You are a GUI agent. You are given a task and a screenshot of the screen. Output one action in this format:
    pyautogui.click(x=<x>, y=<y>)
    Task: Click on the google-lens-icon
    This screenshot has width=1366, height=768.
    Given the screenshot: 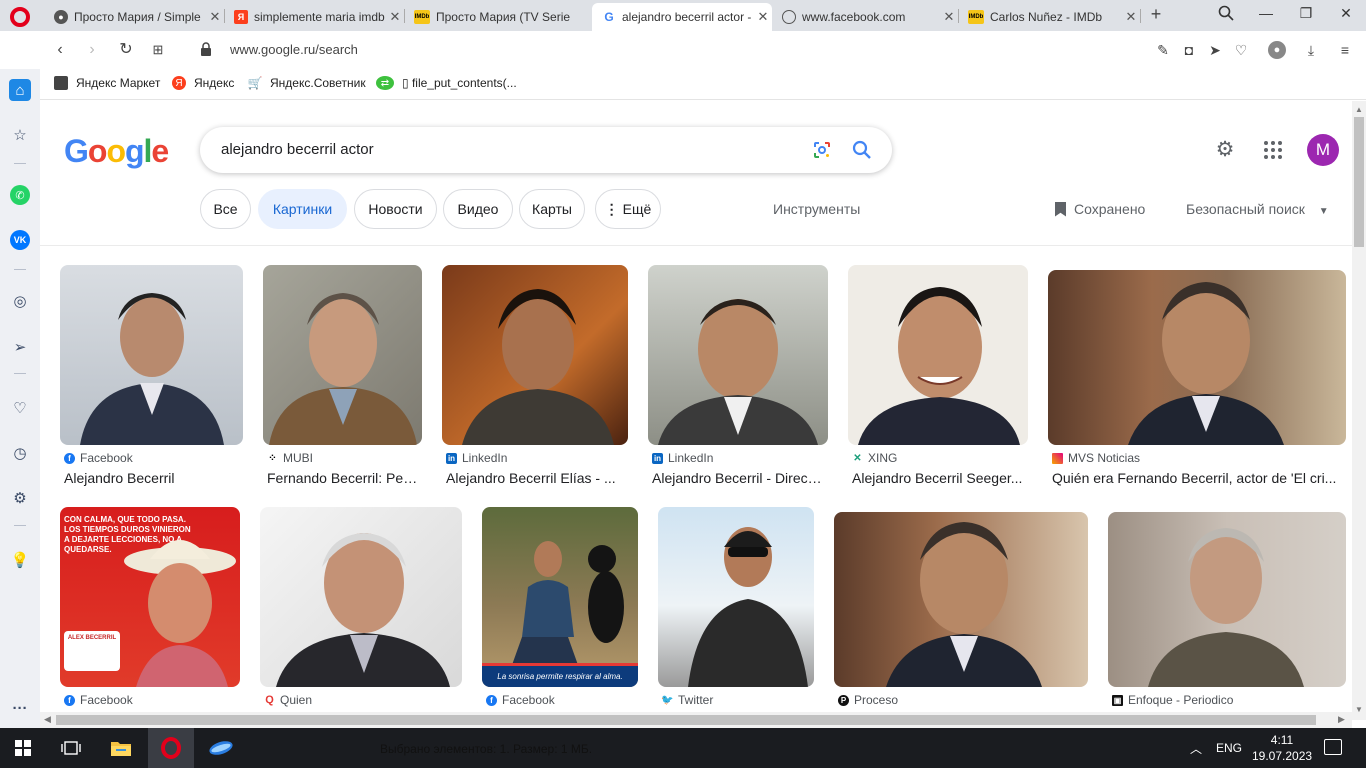 What is the action you would take?
    pyautogui.click(x=822, y=150)
    